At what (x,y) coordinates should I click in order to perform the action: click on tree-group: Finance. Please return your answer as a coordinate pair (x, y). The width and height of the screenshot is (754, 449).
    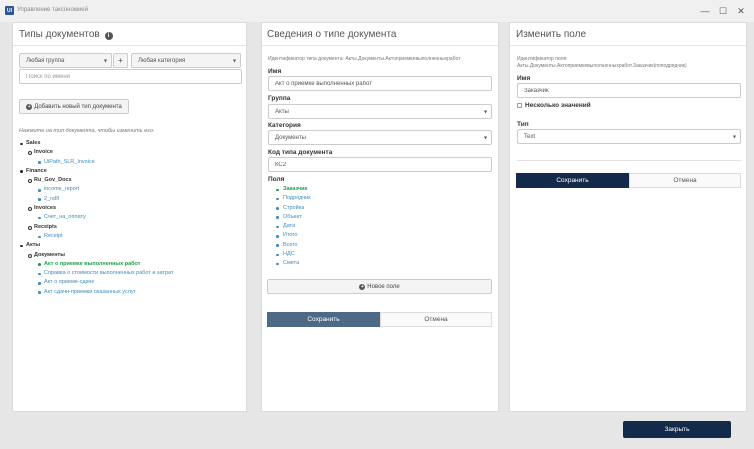
    Looking at the image, I should click on (130, 171).